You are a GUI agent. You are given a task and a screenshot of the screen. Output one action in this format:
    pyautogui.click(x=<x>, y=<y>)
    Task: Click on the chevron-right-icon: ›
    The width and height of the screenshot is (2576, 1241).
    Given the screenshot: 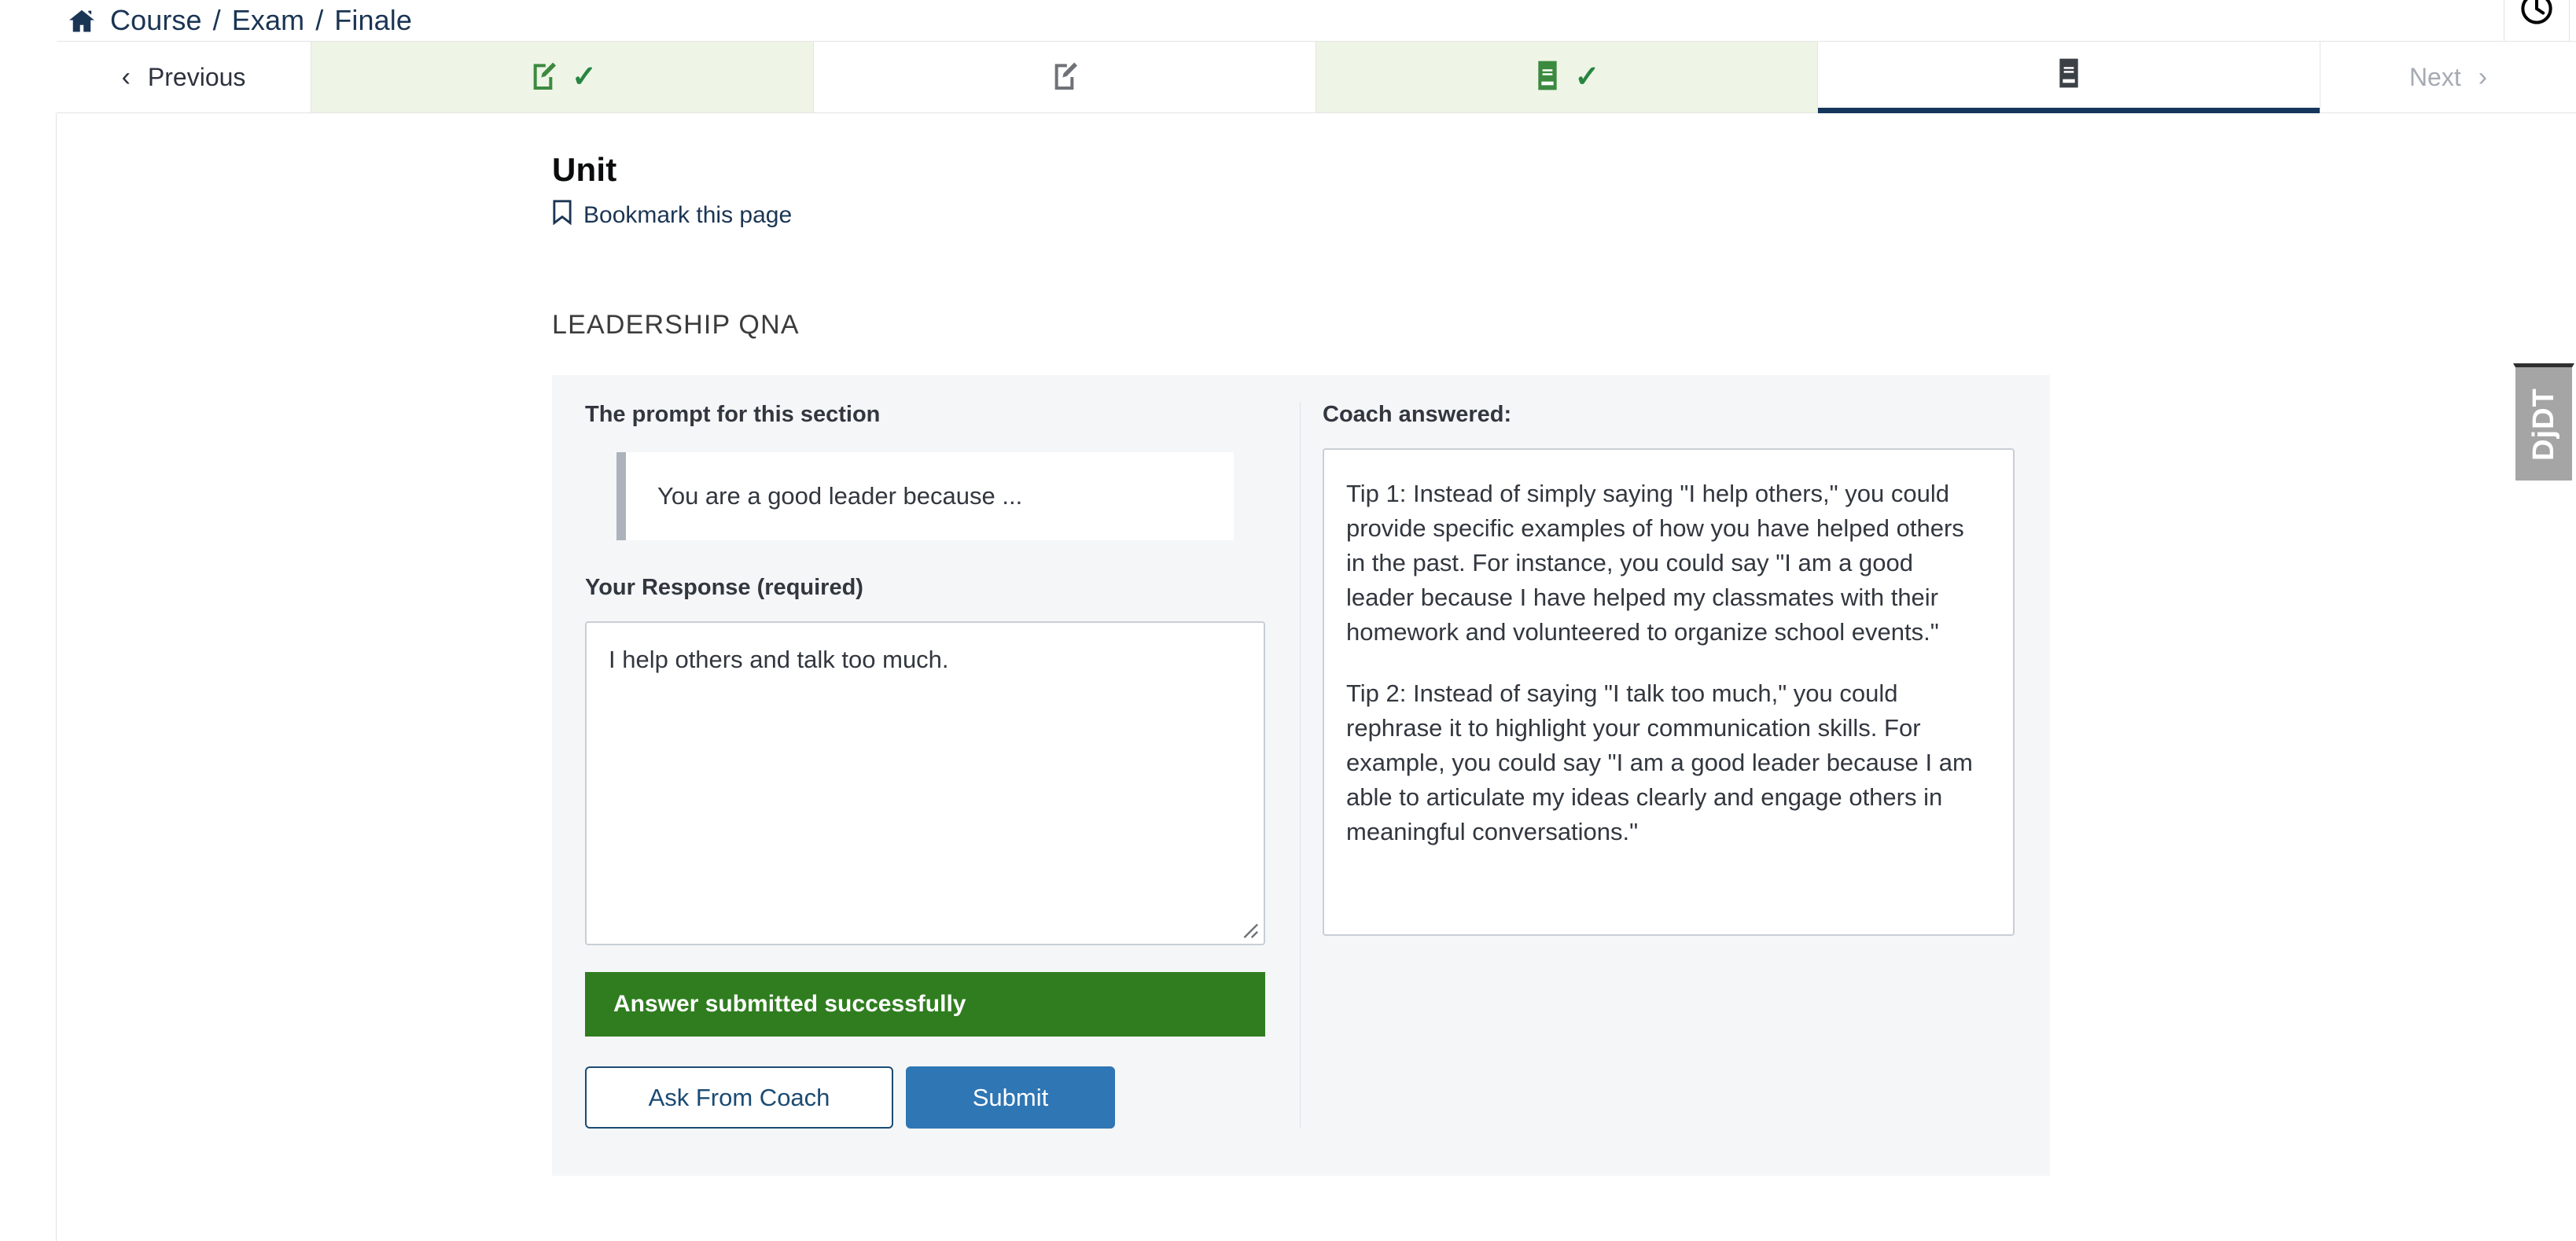 What is the action you would take?
    pyautogui.click(x=2483, y=77)
    